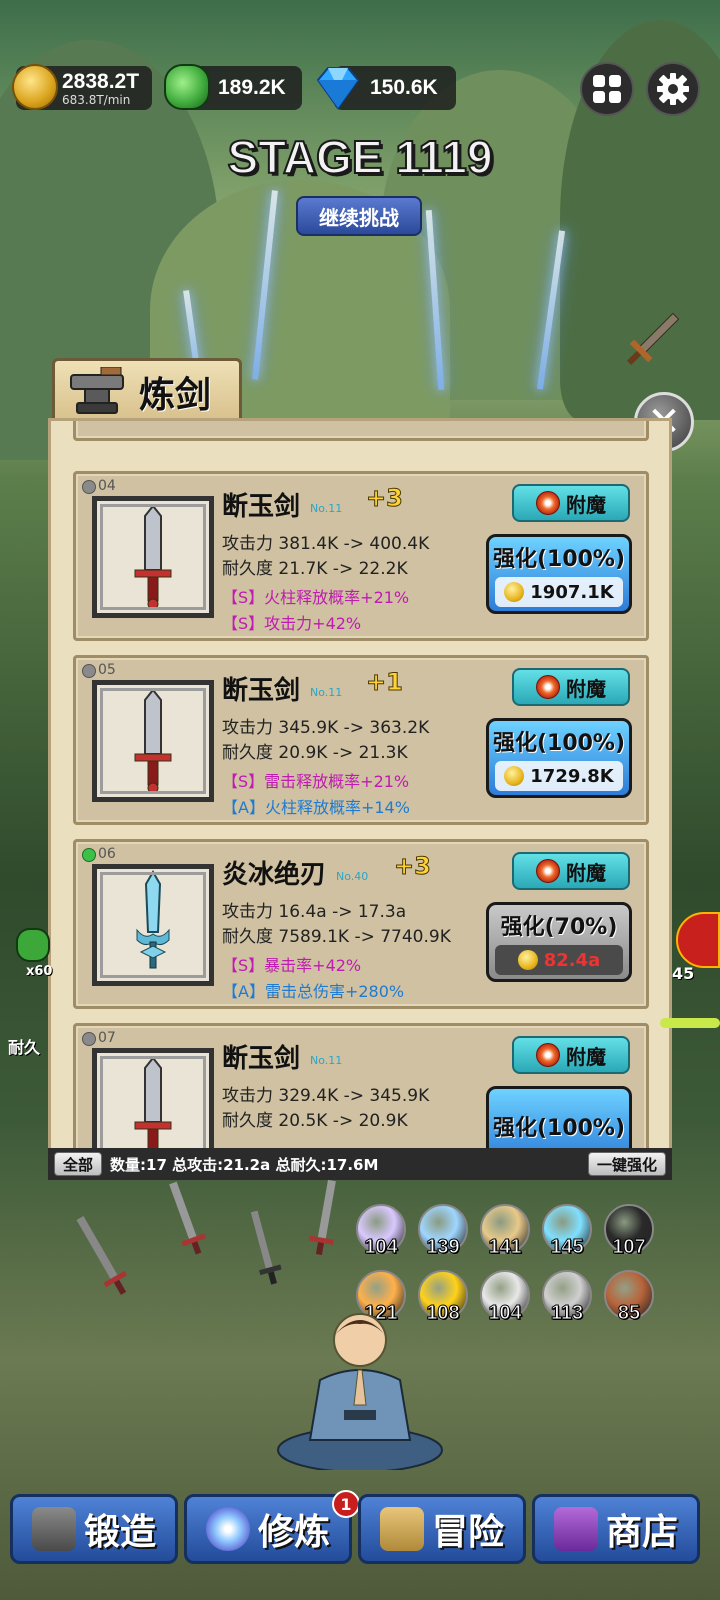 This screenshot has height=1600, width=720. I want to click on nav-forge-label: 锻造, so click(119, 1532).